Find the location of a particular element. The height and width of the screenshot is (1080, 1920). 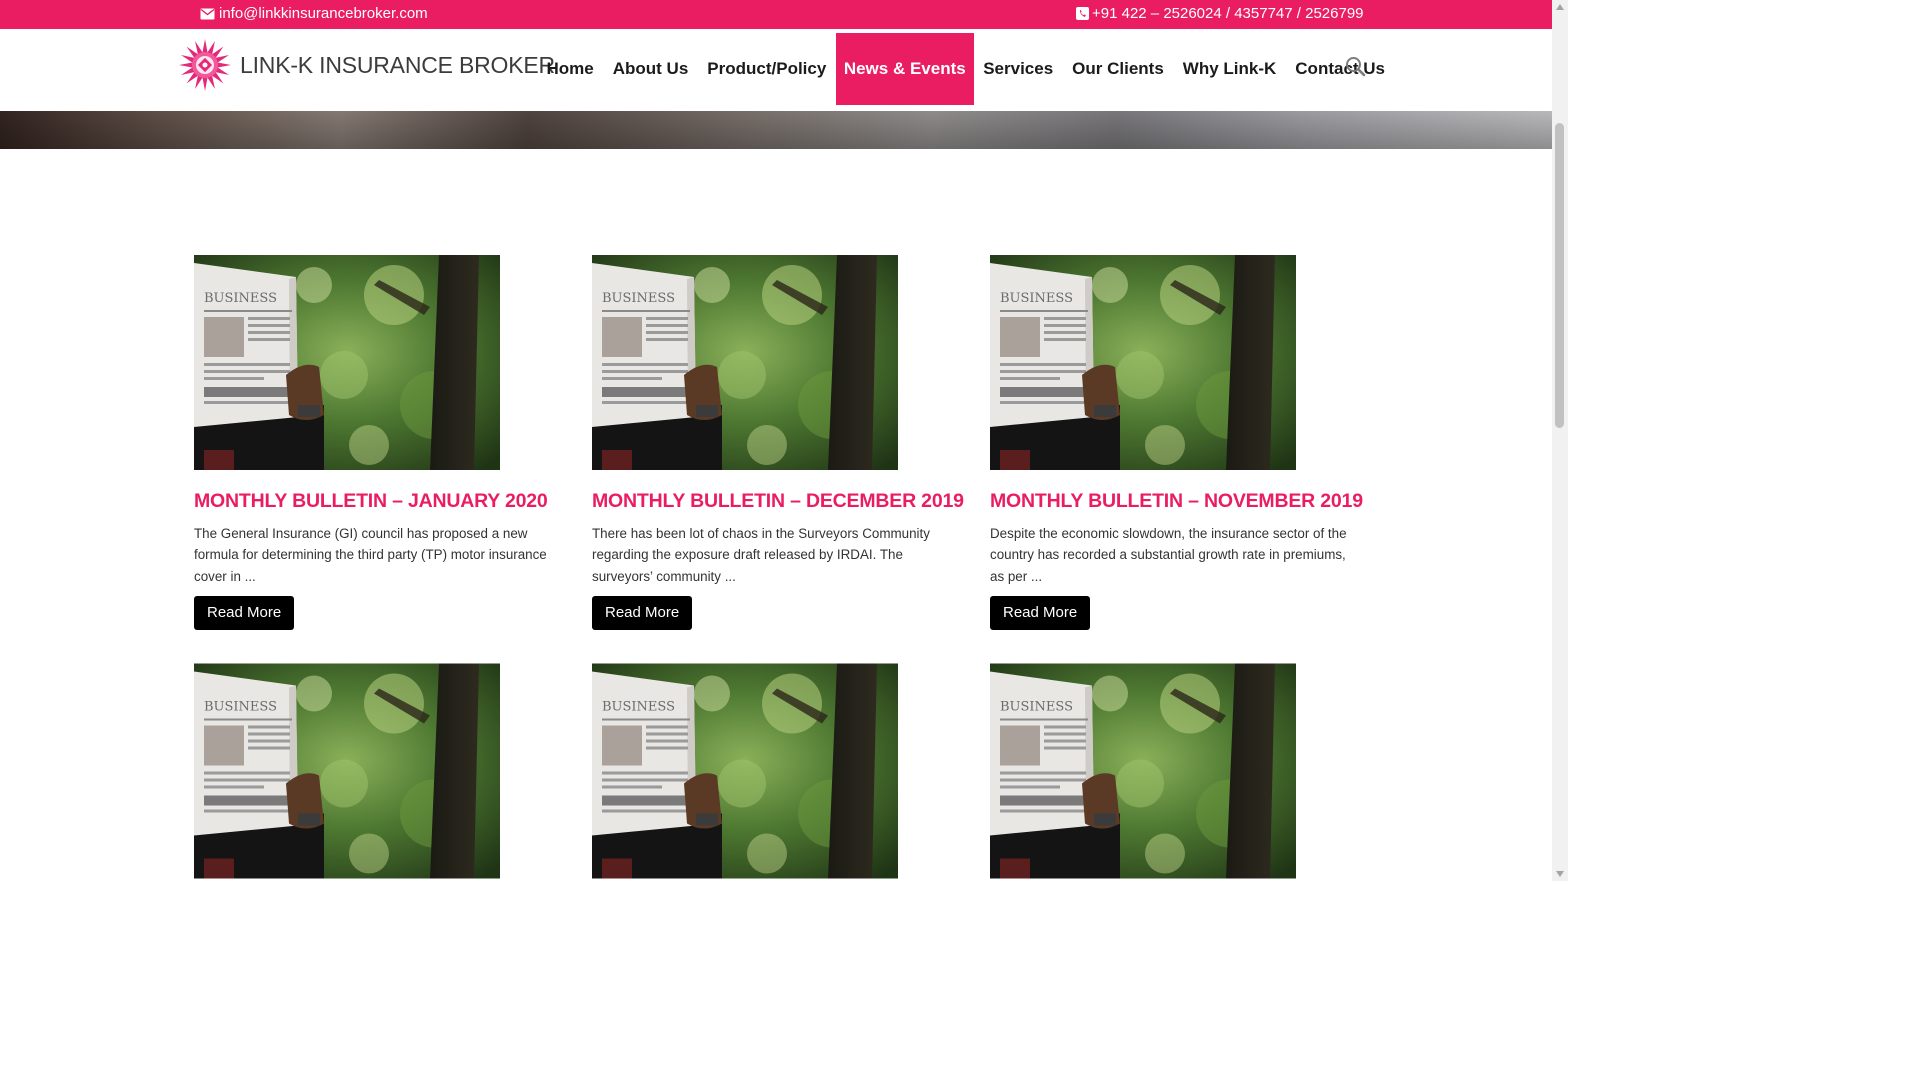

hero-overlay is located at coordinates (776, 130).